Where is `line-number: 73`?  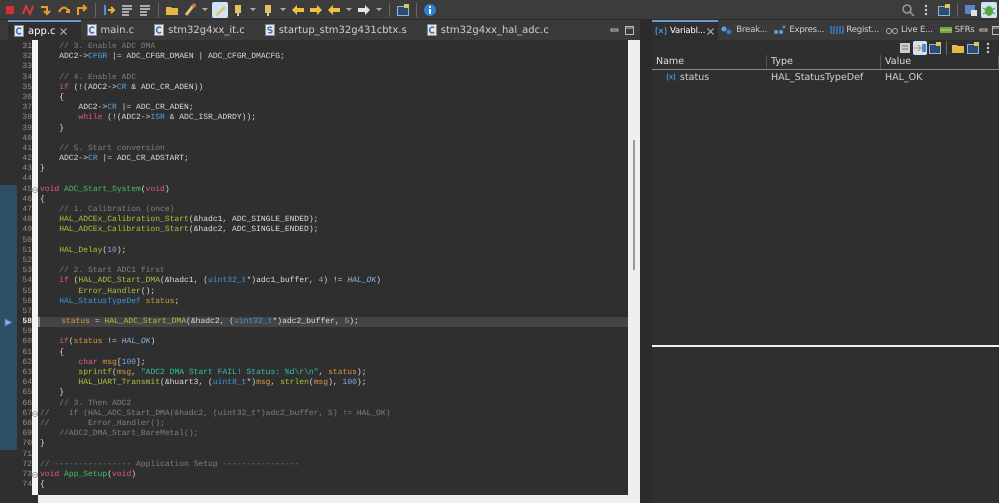 line-number: 73 is located at coordinates (26, 475).